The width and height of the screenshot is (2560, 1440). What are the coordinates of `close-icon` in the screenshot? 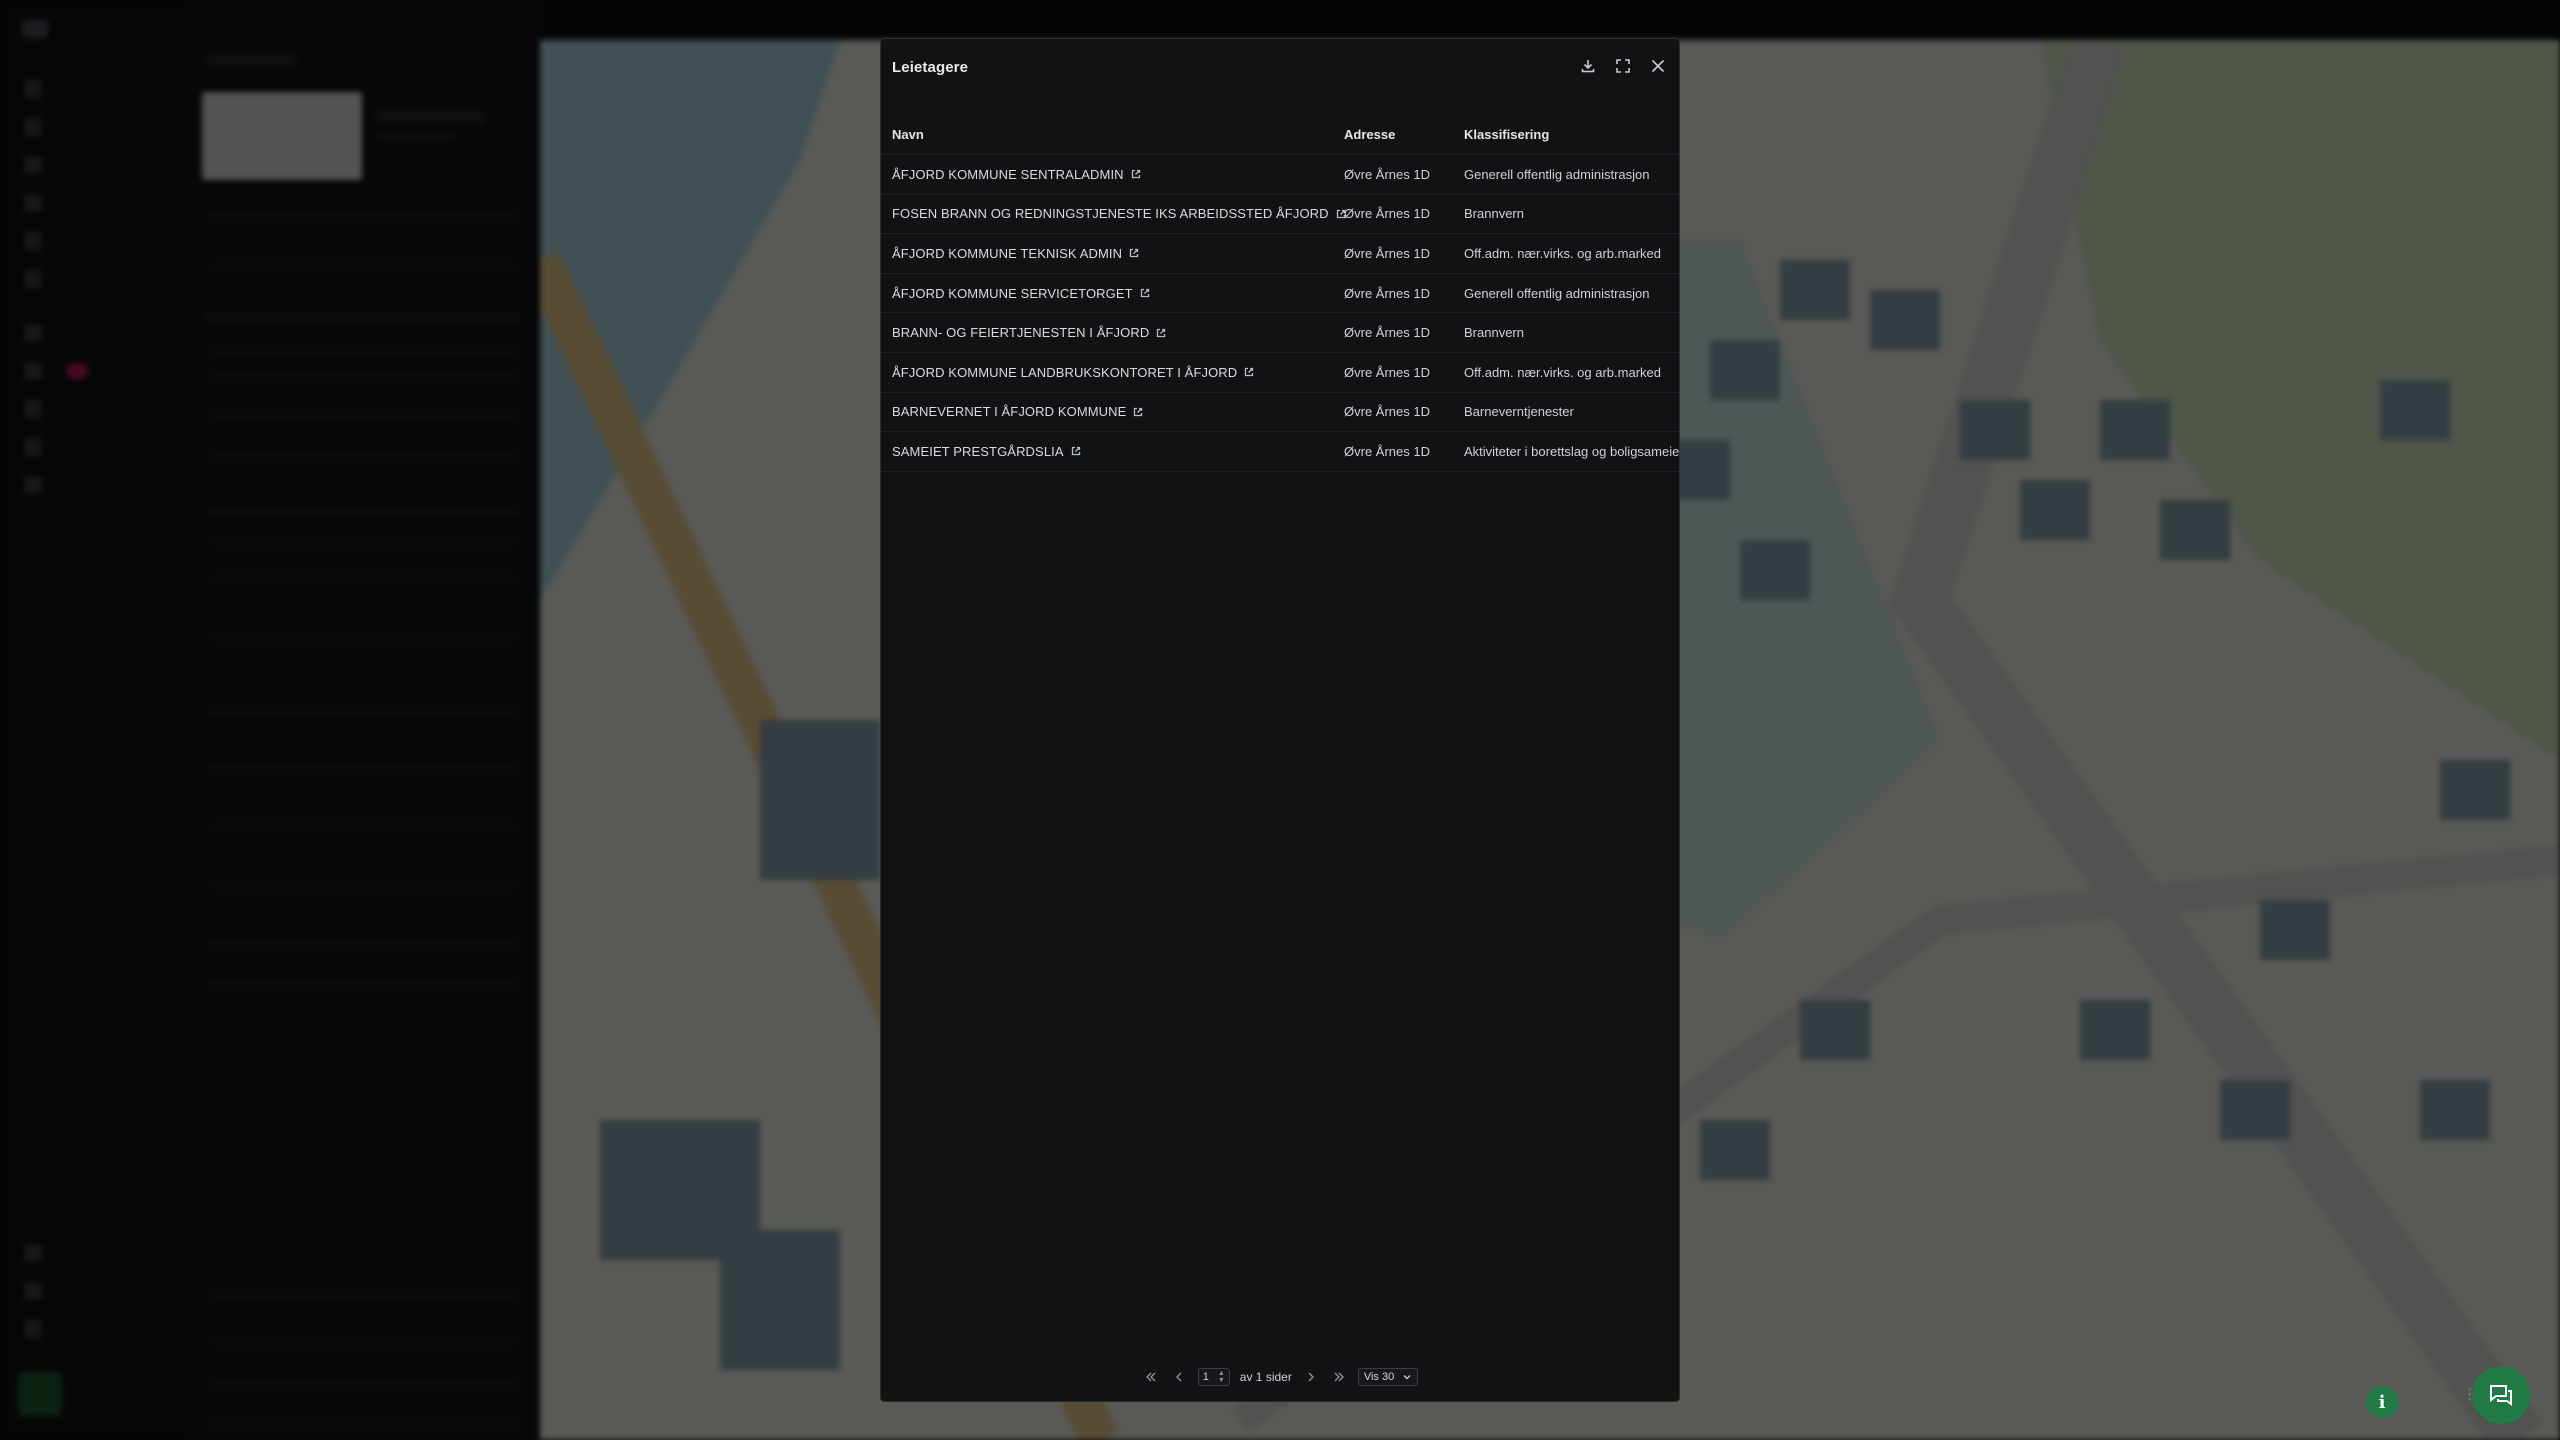 It's located at (1658, 66).